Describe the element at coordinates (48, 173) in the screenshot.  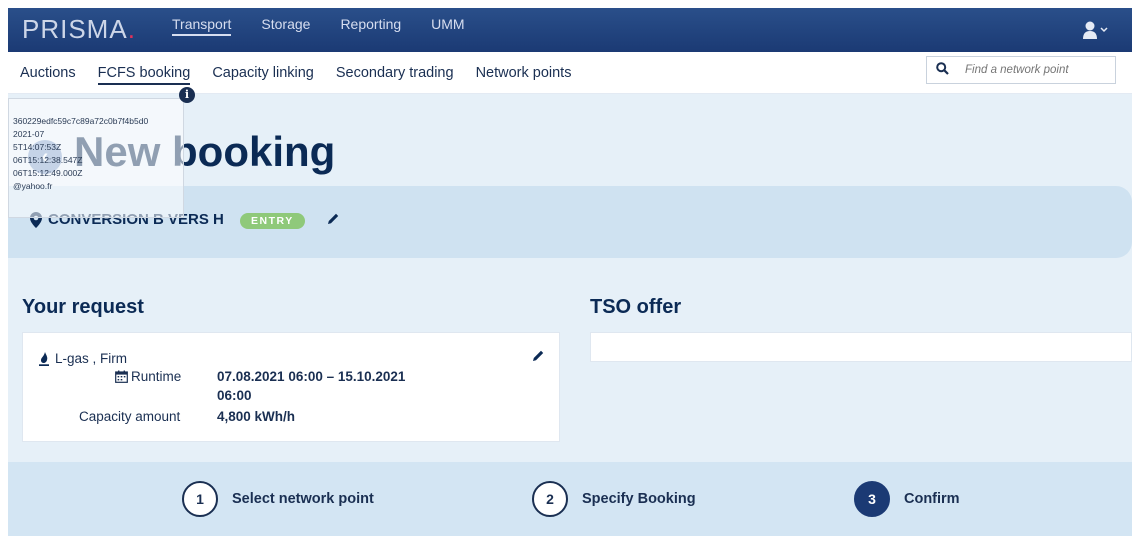
I see `debug-line: 06T15:12:49.000Z` at that location.